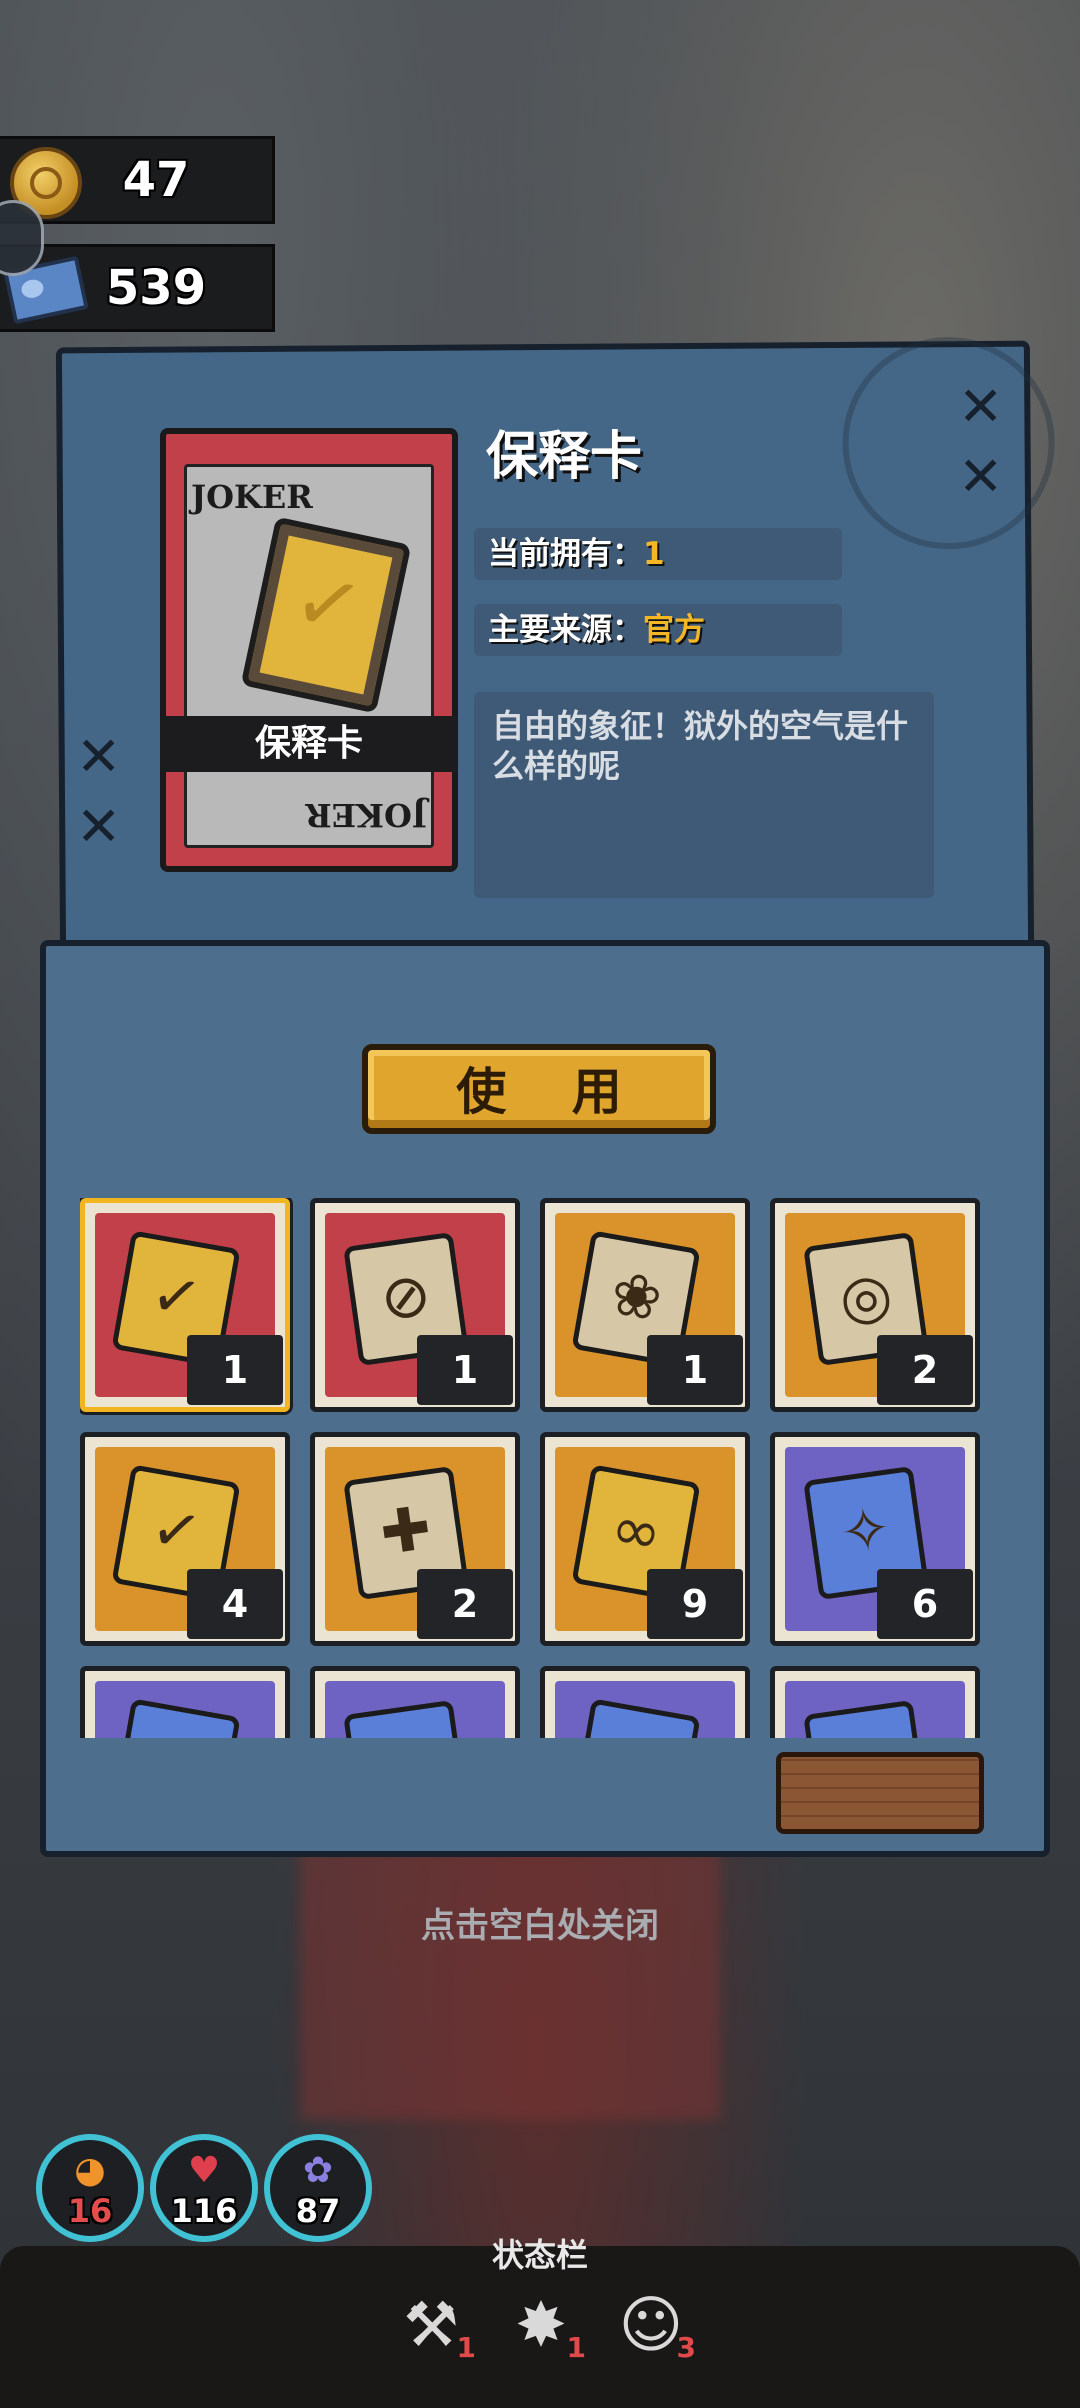 The height and width of the screenshot is (2408, 1080). I want to click on heart-icon: ♥, so click(204, 2170).